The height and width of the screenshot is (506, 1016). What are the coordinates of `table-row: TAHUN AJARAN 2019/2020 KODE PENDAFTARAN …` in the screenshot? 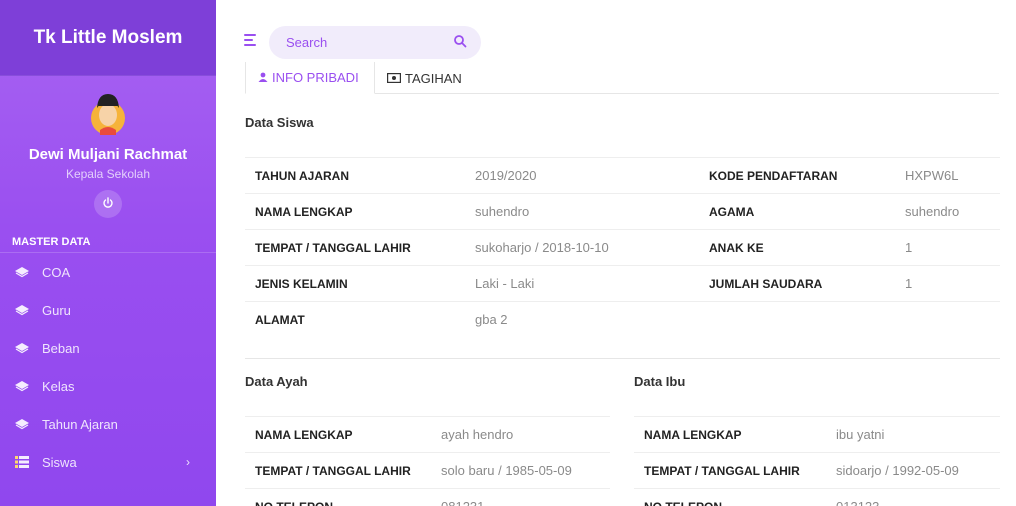 It's located at (622, 175).